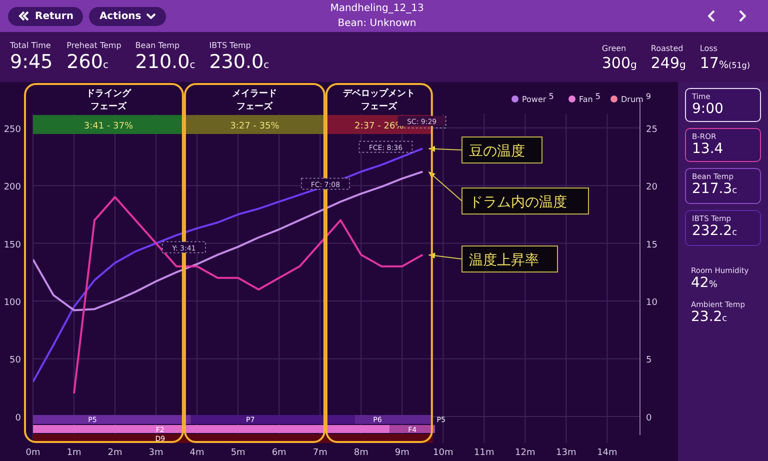 The height and width of the screenshot is (461, 768). What do you see at coordinates (538, 98) in the screenshot?
I see `legend-label: Power 5` at bounding box center [538, 98].